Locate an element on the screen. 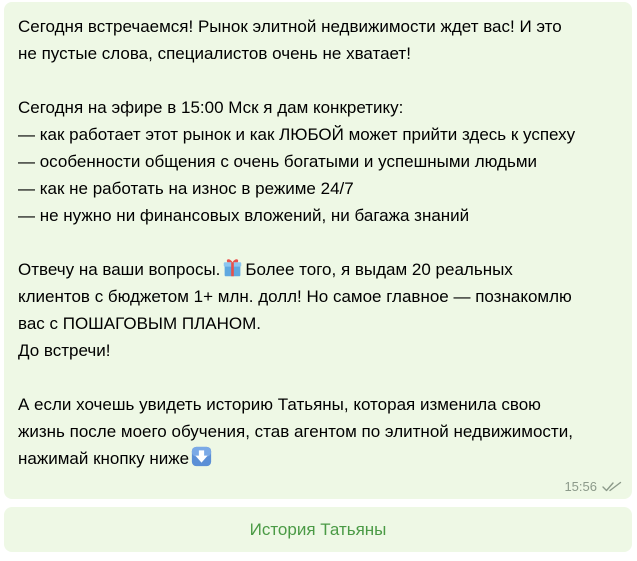 The height and width of the screenshot is (561, 637). message-line-head: Отвечу на ваши вопросы. is located at coordinates (119, 269).